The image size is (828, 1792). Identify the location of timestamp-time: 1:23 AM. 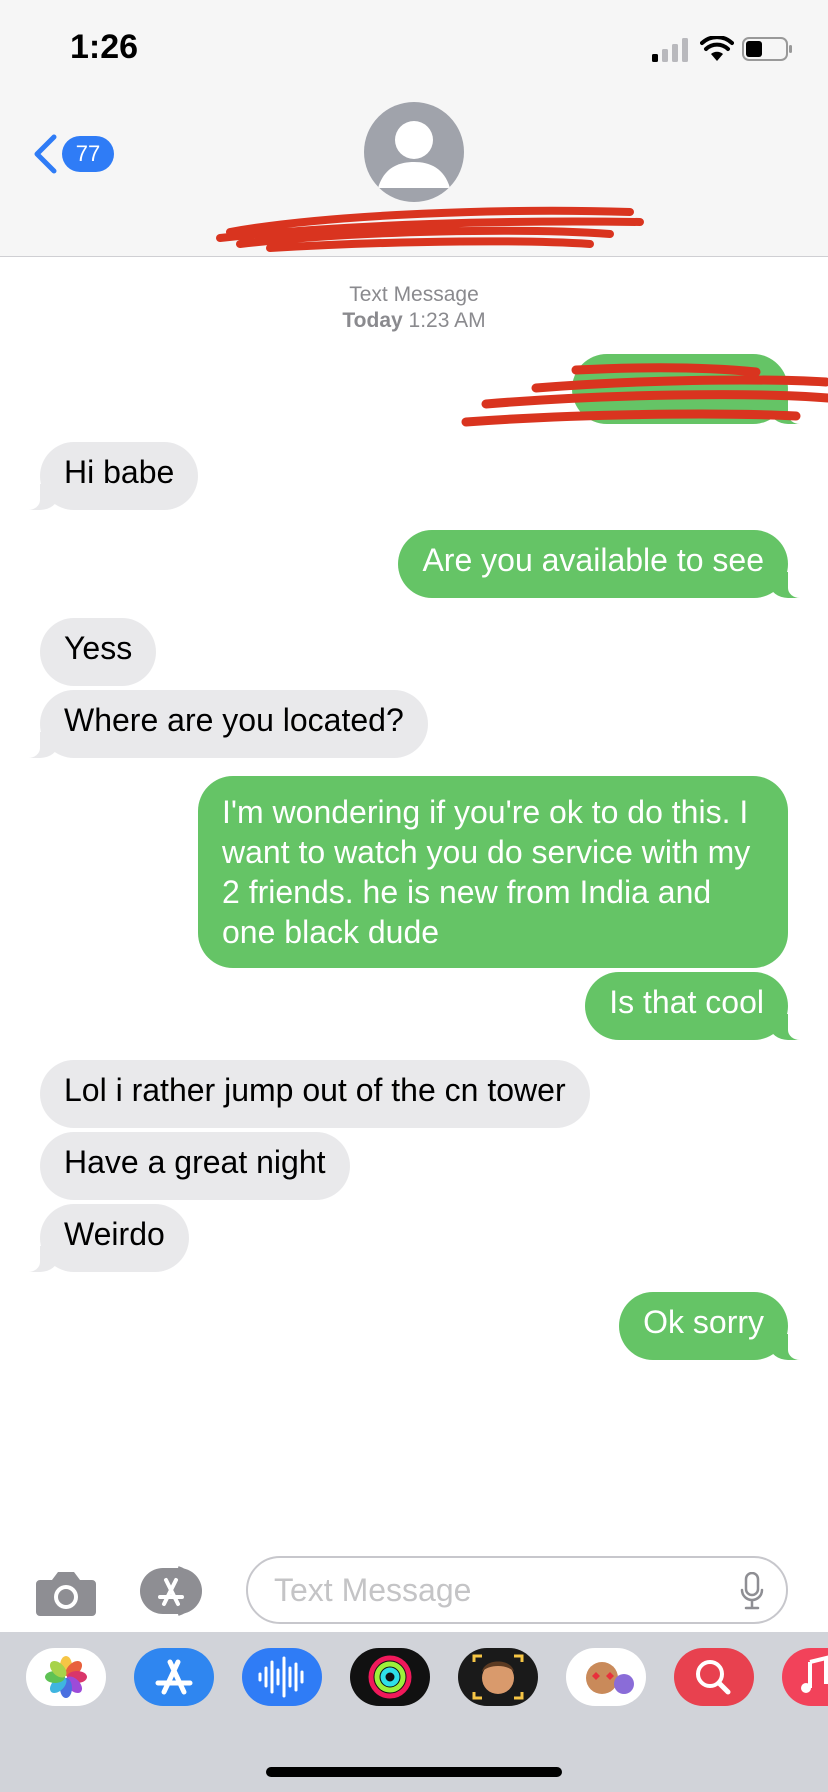
(447, 320).